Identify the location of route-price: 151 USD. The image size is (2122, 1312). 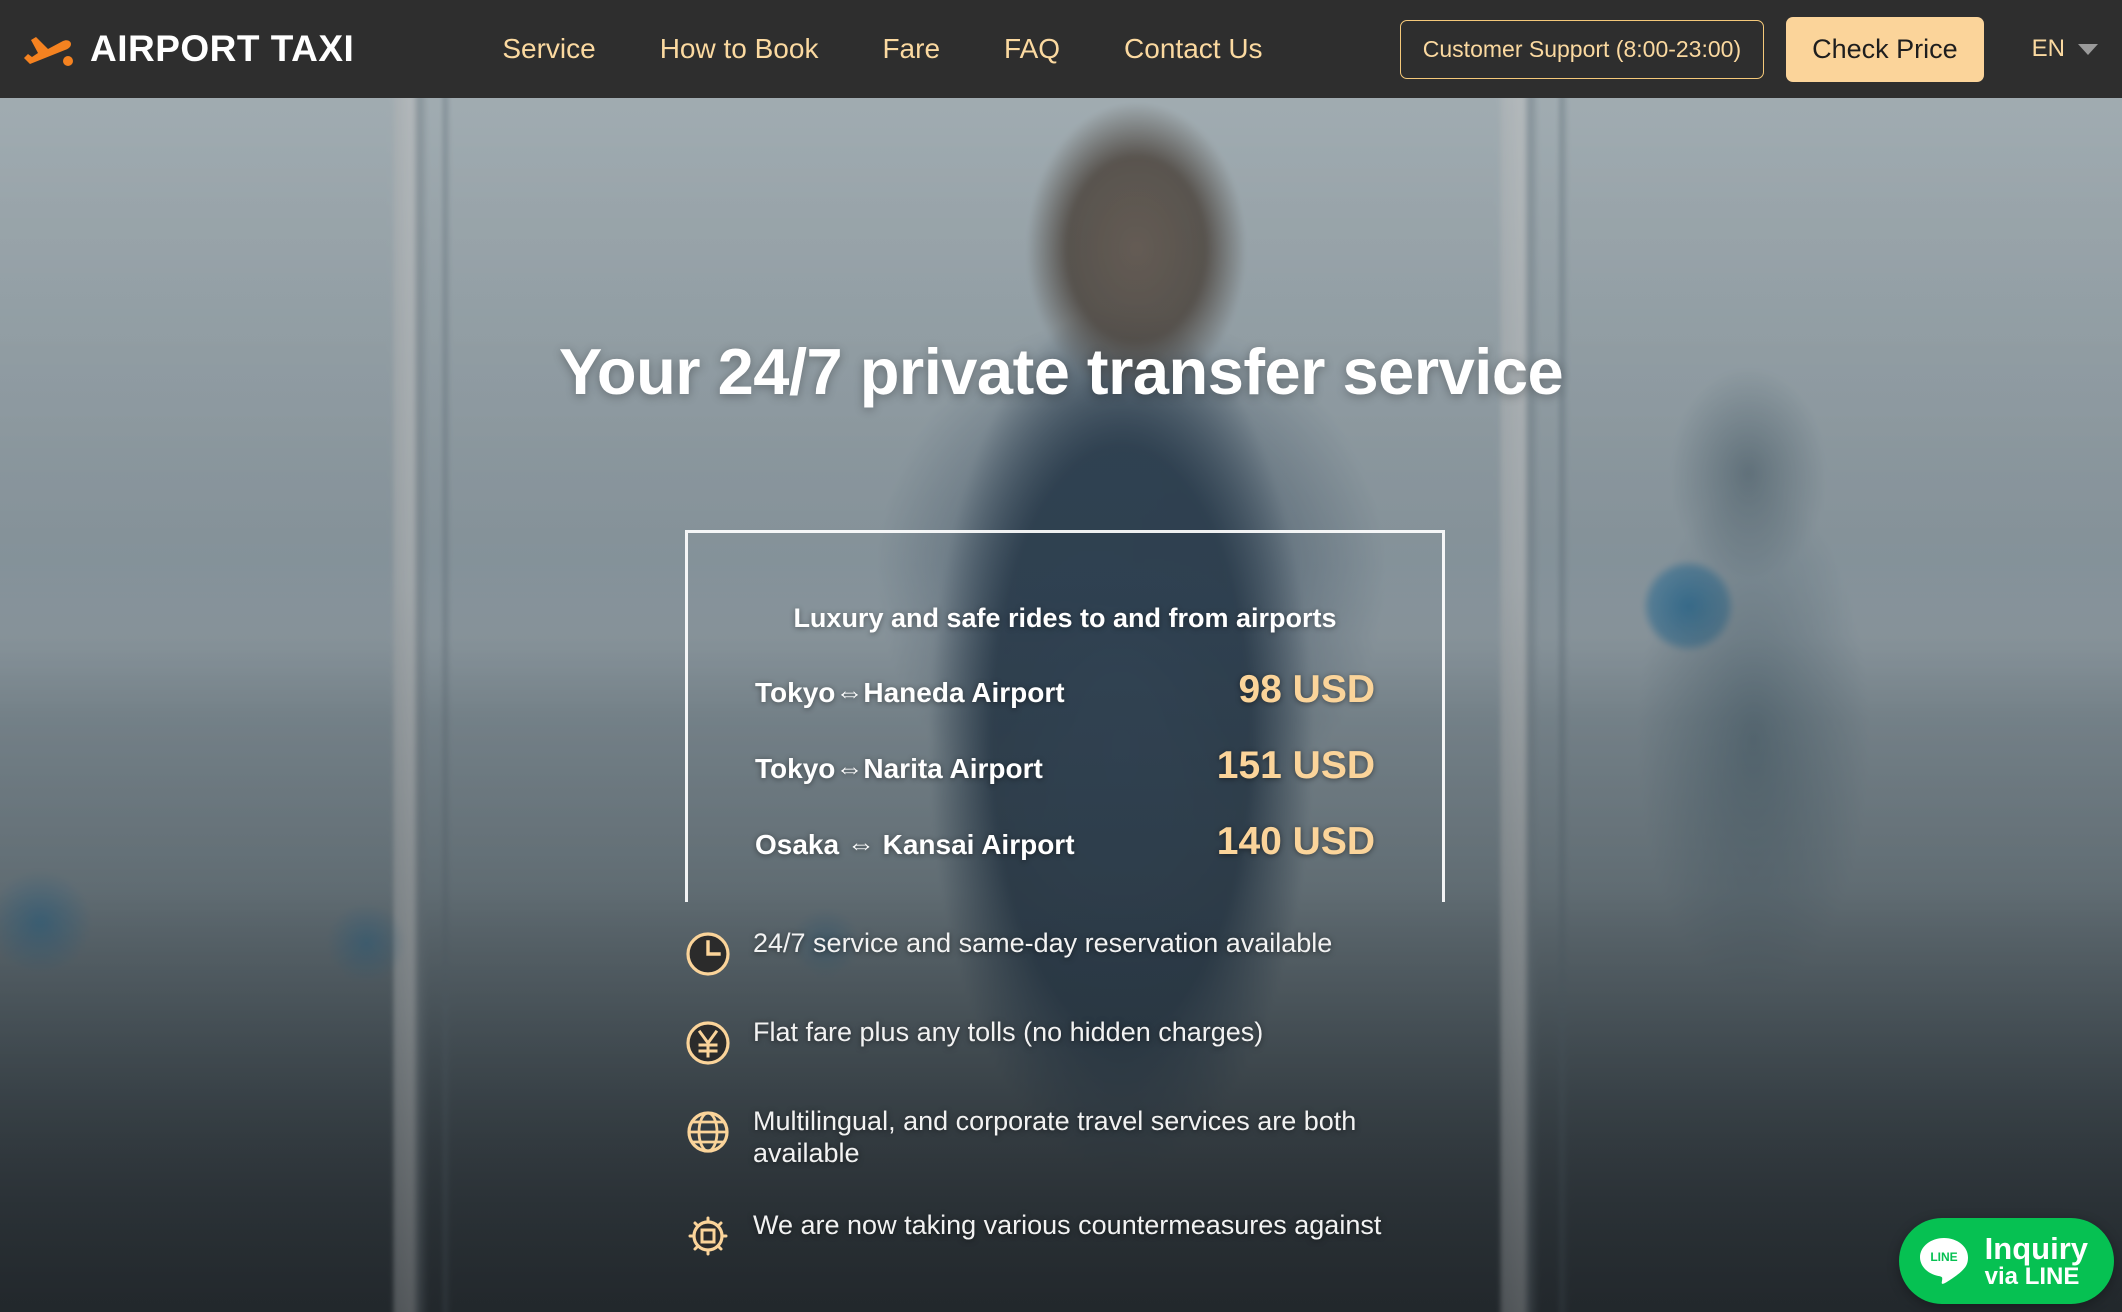
(1295, 765).